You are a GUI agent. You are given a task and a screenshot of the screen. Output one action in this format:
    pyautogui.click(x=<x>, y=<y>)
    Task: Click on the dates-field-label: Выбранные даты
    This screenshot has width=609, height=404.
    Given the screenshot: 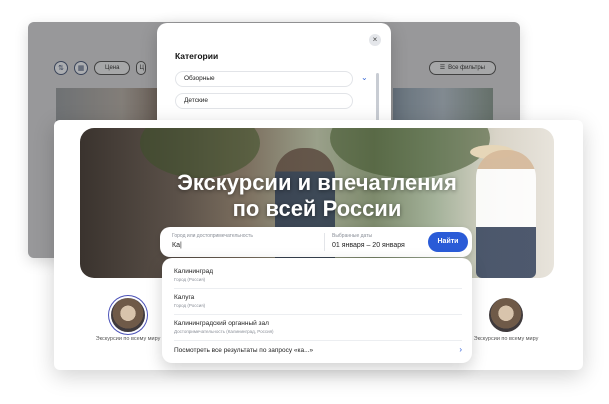 What is the action you would take?
    pyautogui.click(x=352, y=236)
    